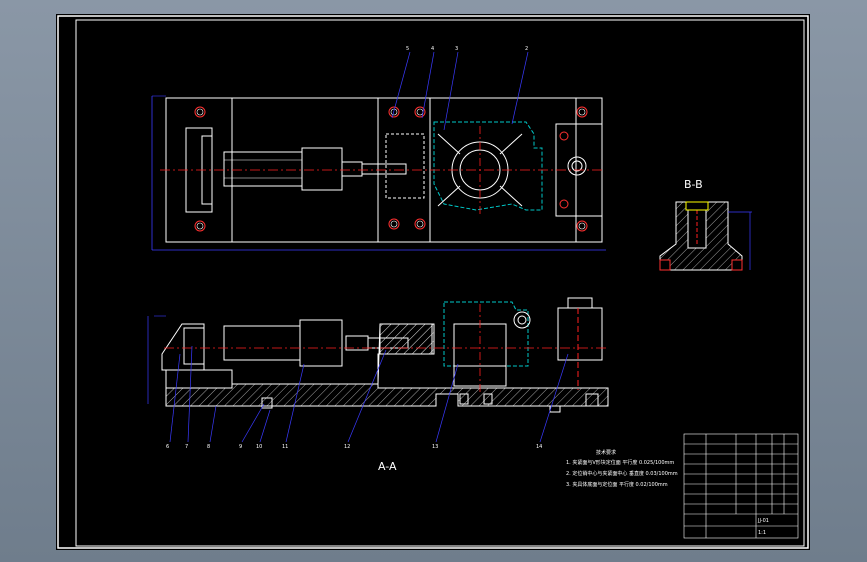  I want to click on part-number-12: 12, so click(347, 447).